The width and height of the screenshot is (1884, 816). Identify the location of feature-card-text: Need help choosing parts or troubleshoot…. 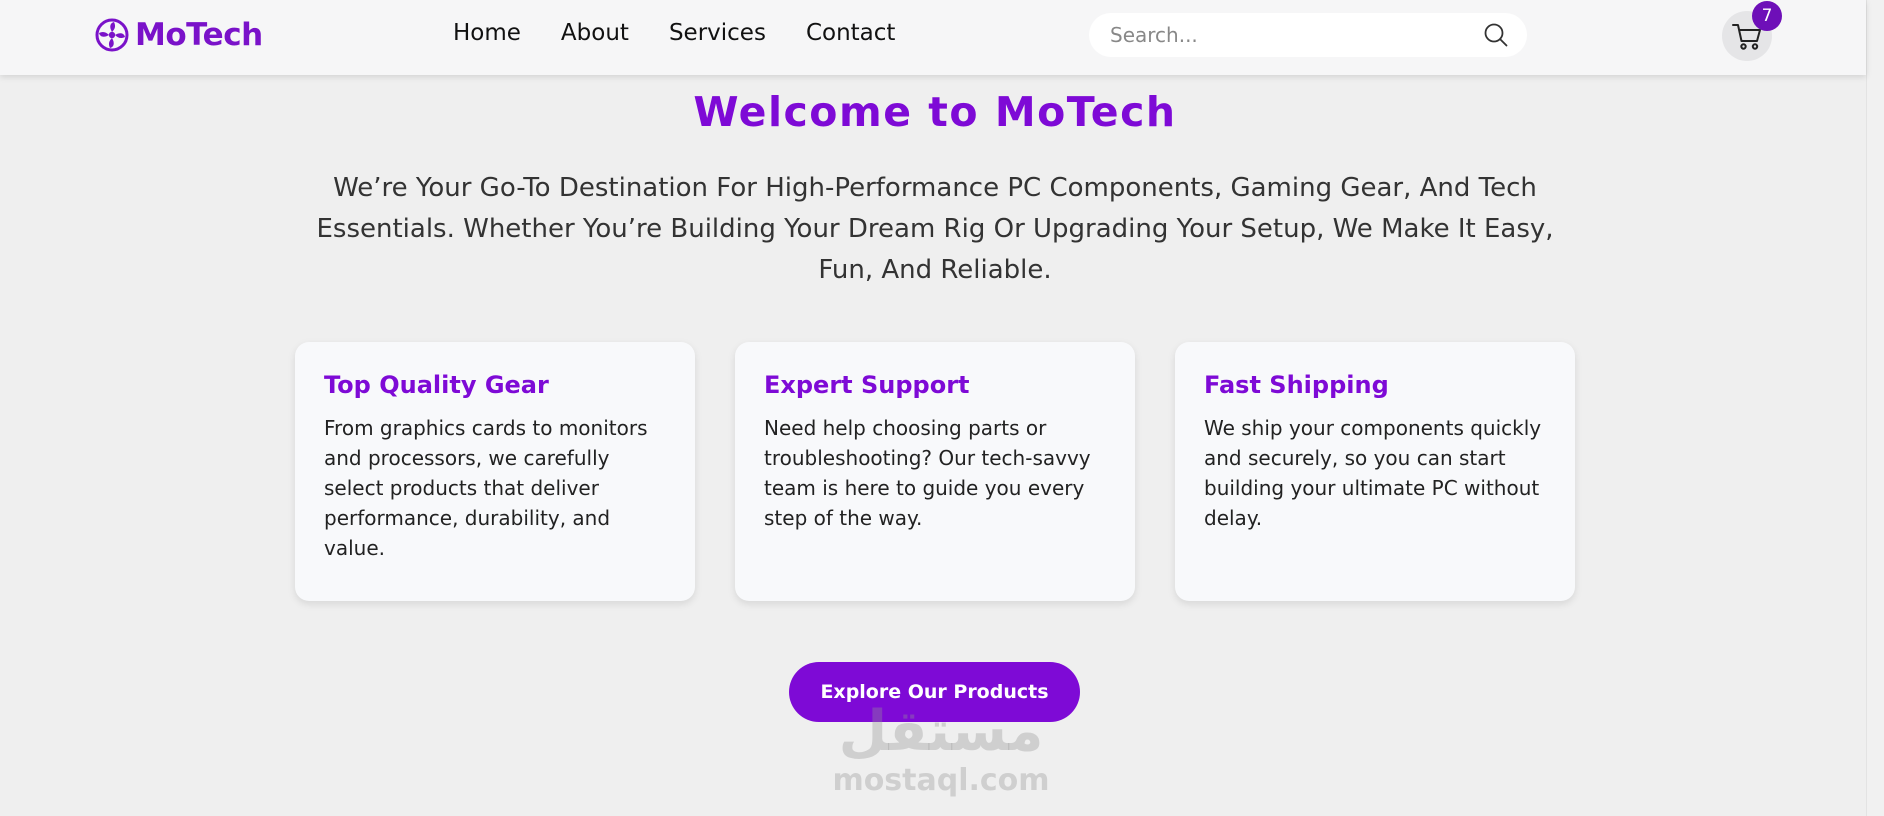
(927, 473).